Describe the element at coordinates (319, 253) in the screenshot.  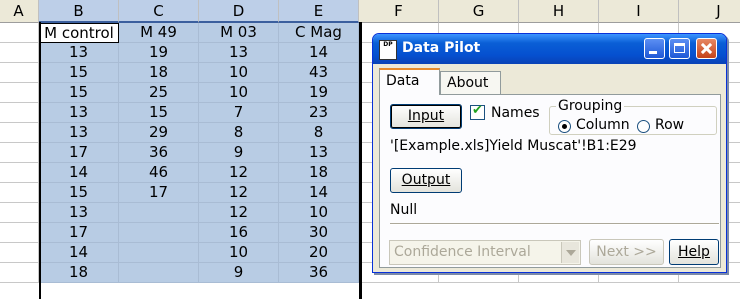
I see `table-cell: 20` at that location.